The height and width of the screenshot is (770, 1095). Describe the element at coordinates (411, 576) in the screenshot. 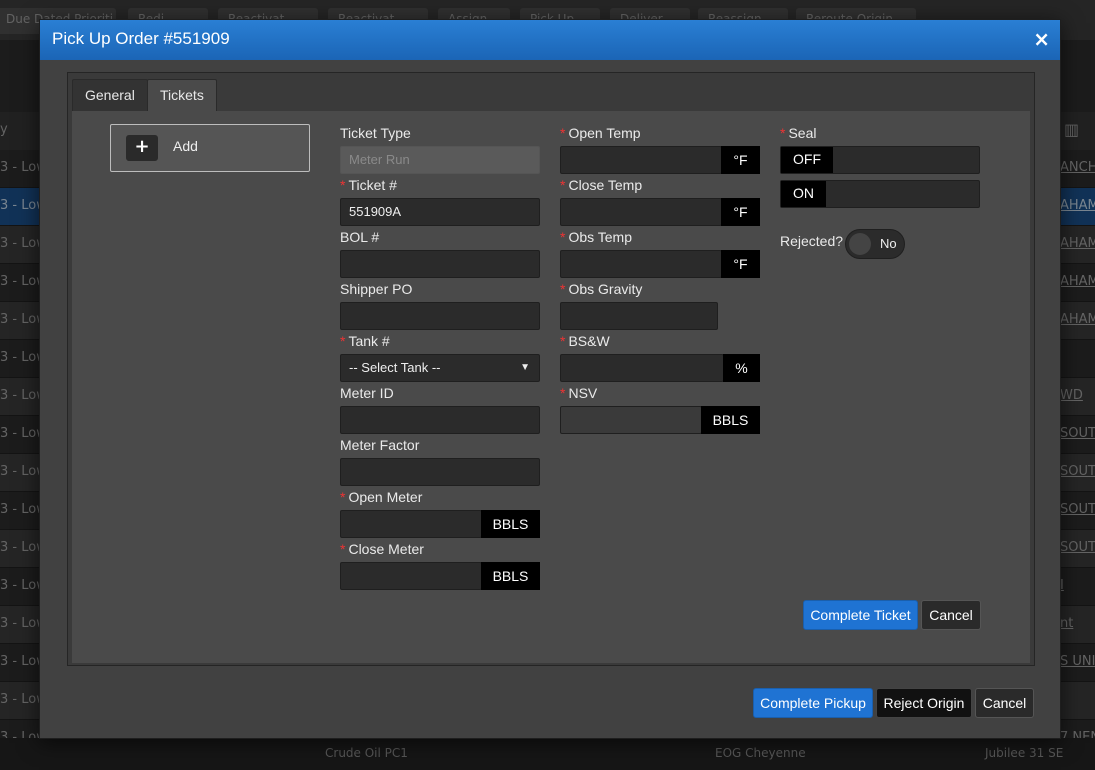

I see `close-meter-input` at that location.